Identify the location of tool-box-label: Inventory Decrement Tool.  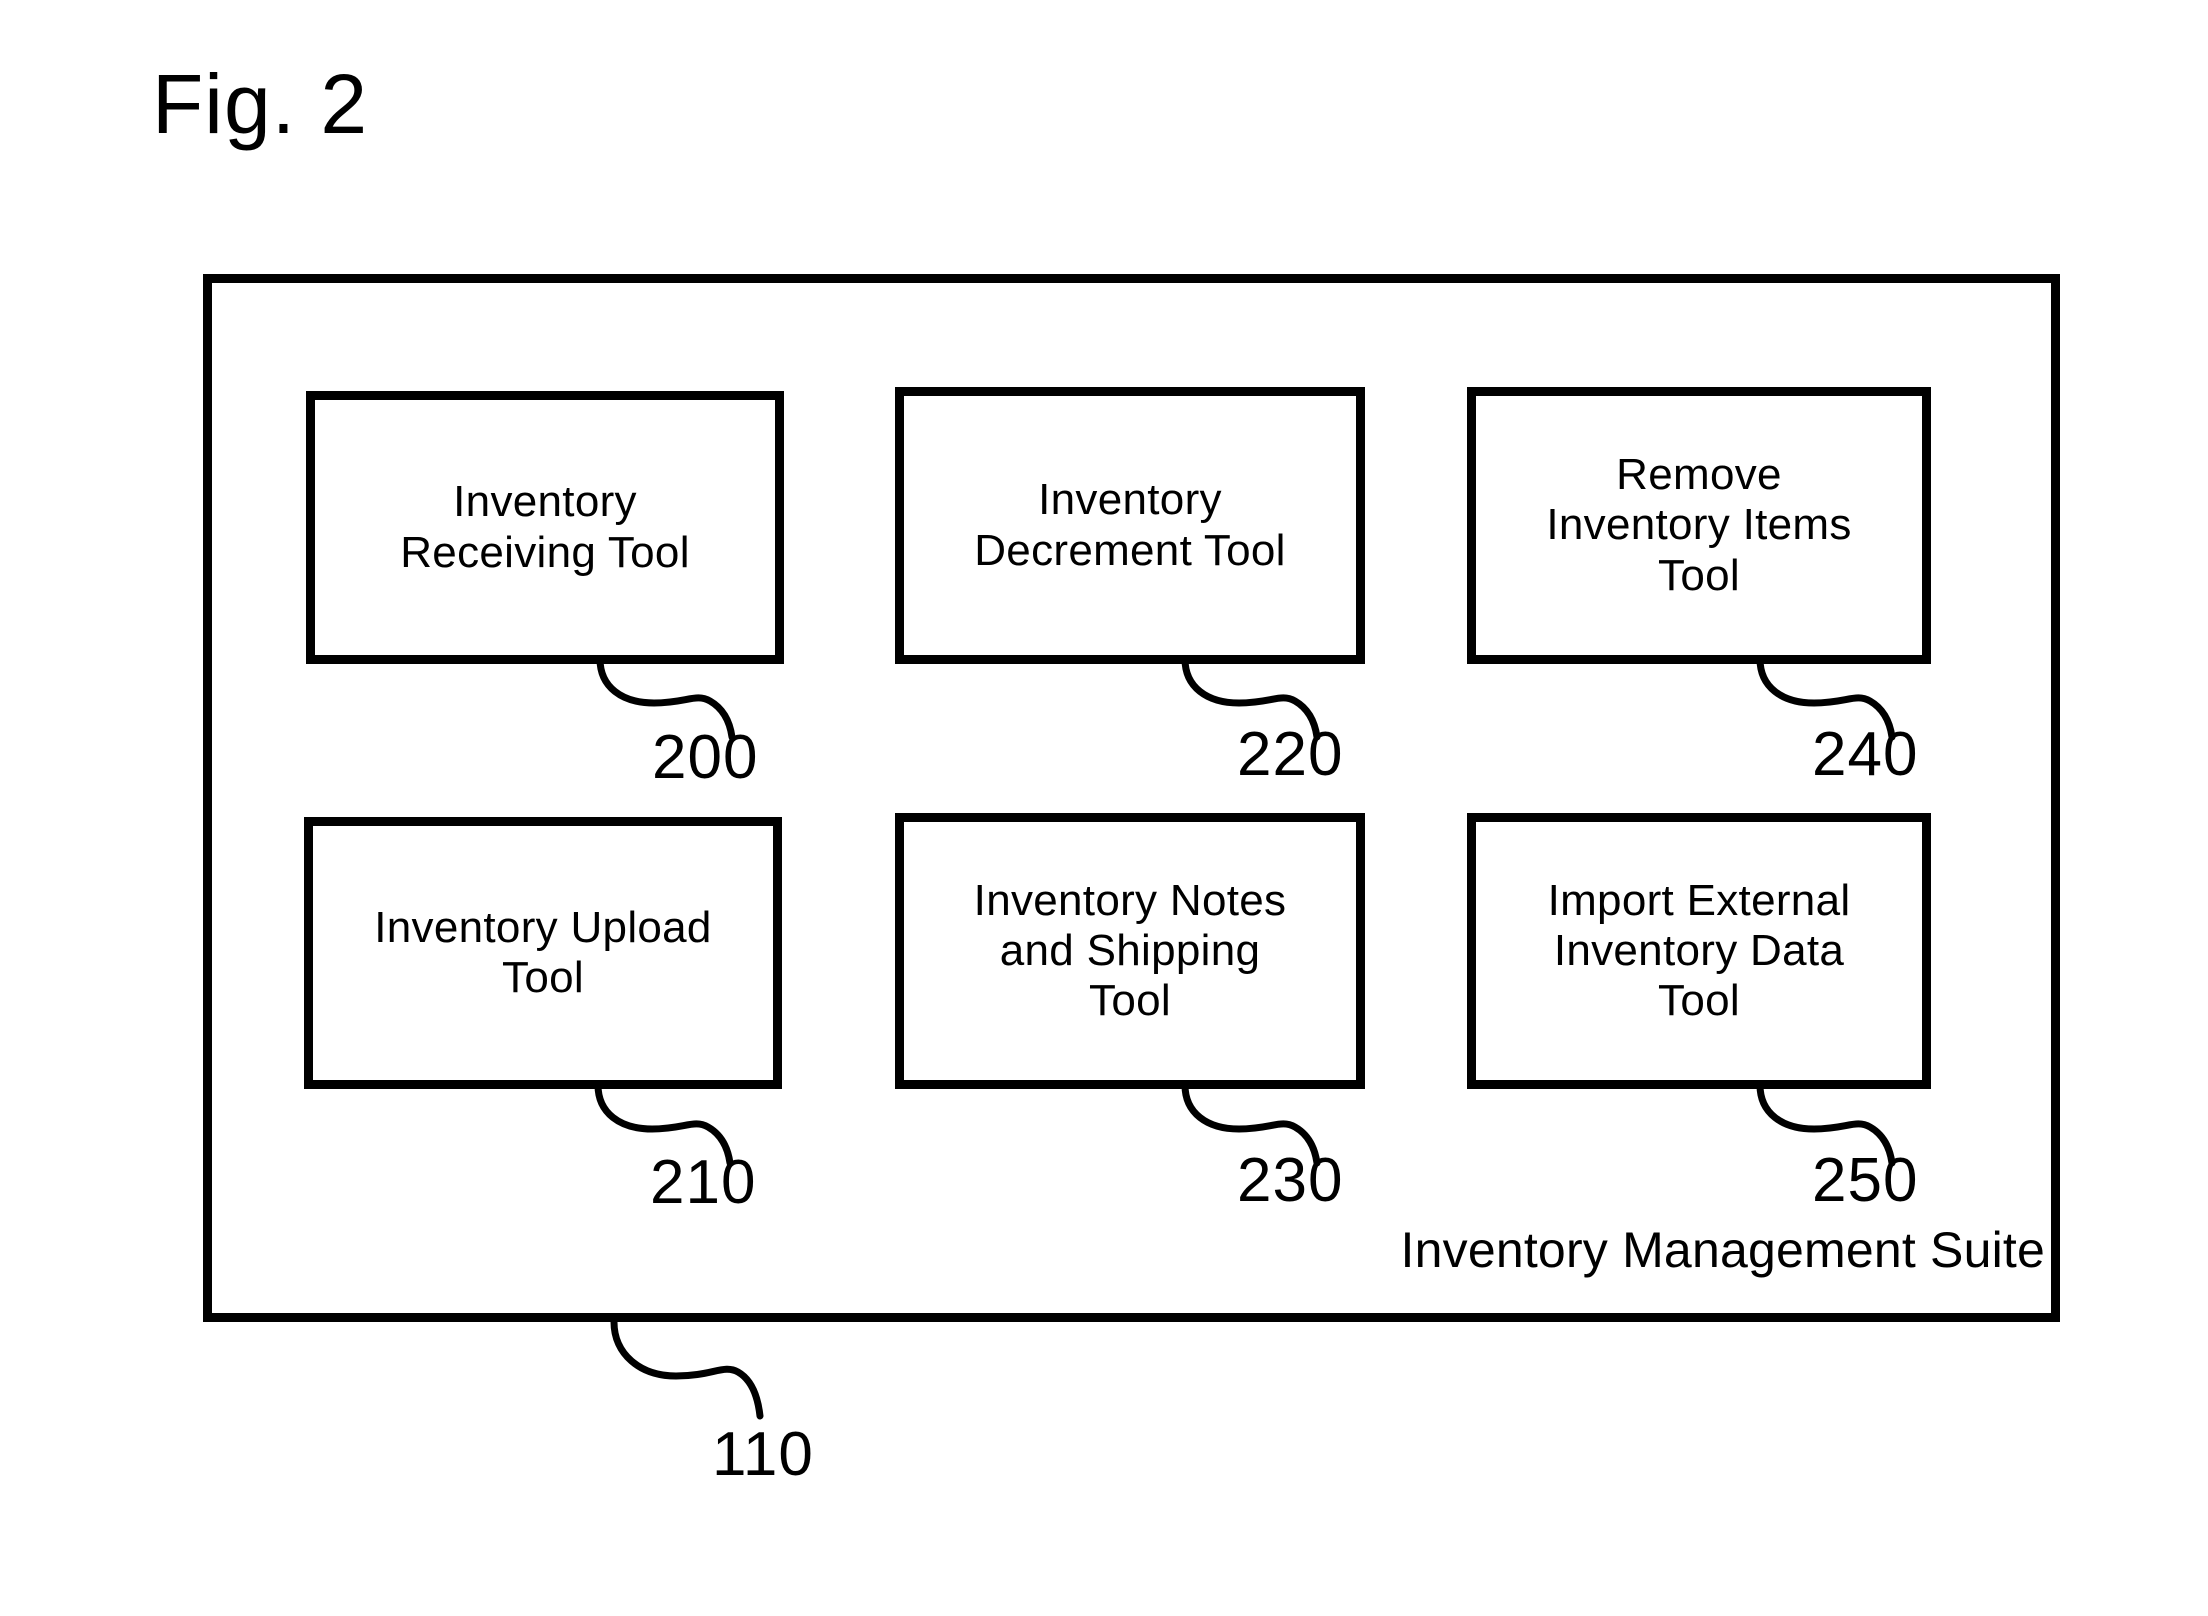
(1130, 525).